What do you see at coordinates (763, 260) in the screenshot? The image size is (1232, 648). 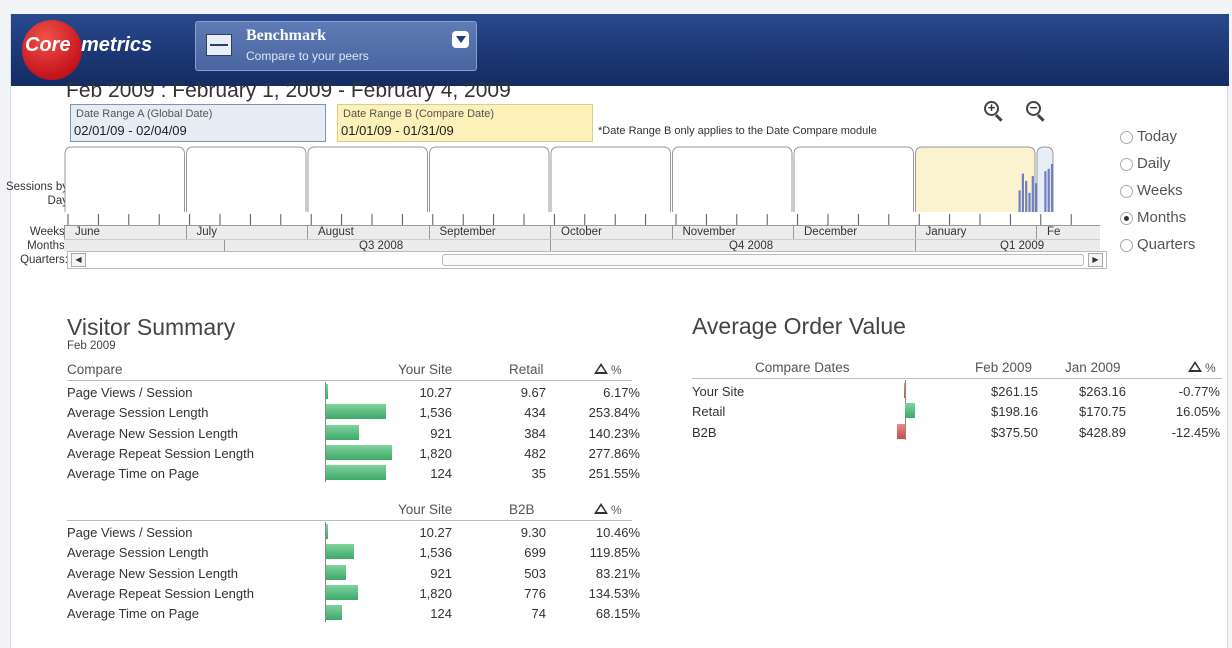 I see `scrollbar-thumb` at bounding box center [763, 260].